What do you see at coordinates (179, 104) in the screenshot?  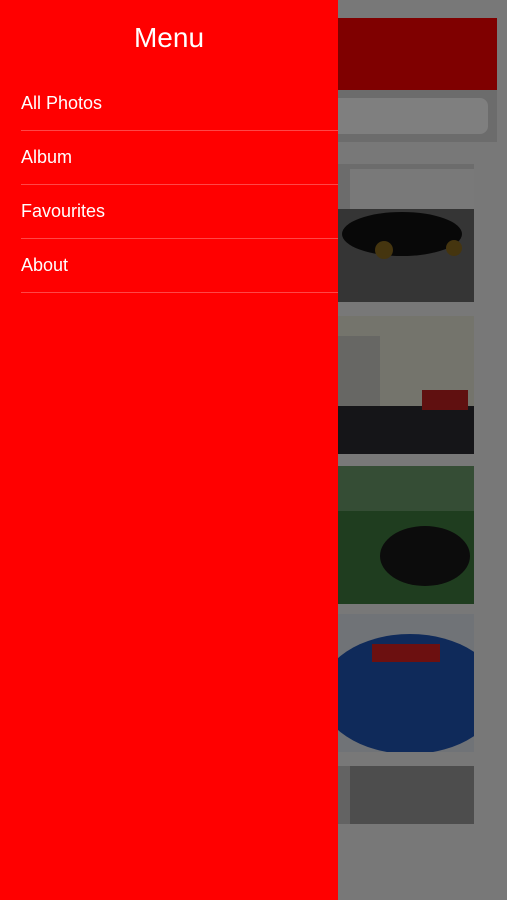 I see `menu-item-all-photos: All Photos` at bounding box center [179, 104].